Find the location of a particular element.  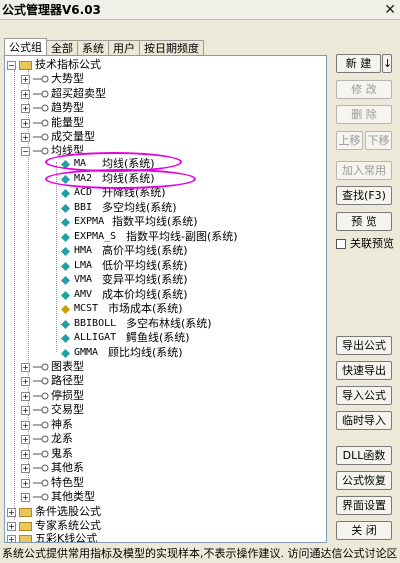

delete-button: 删 除 is located at coordinates (364, 114).